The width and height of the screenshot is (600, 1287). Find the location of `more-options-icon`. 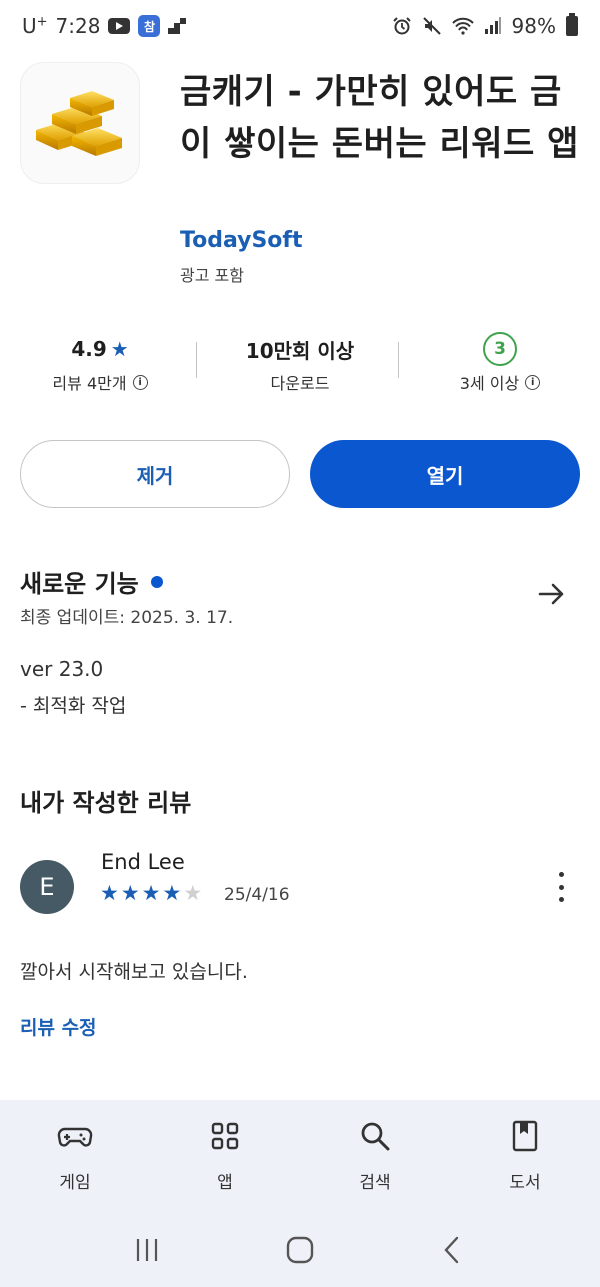

more-options-icon is located at coordinates (561, 887).